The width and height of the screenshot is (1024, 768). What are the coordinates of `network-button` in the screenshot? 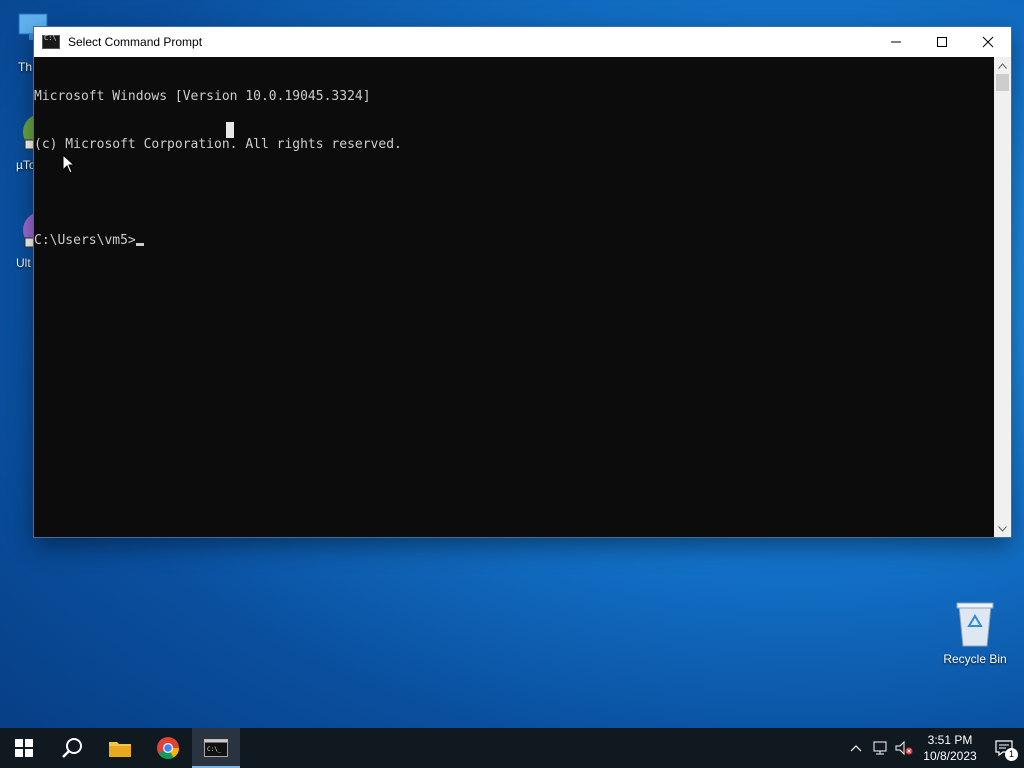 It's located at (880, 748).